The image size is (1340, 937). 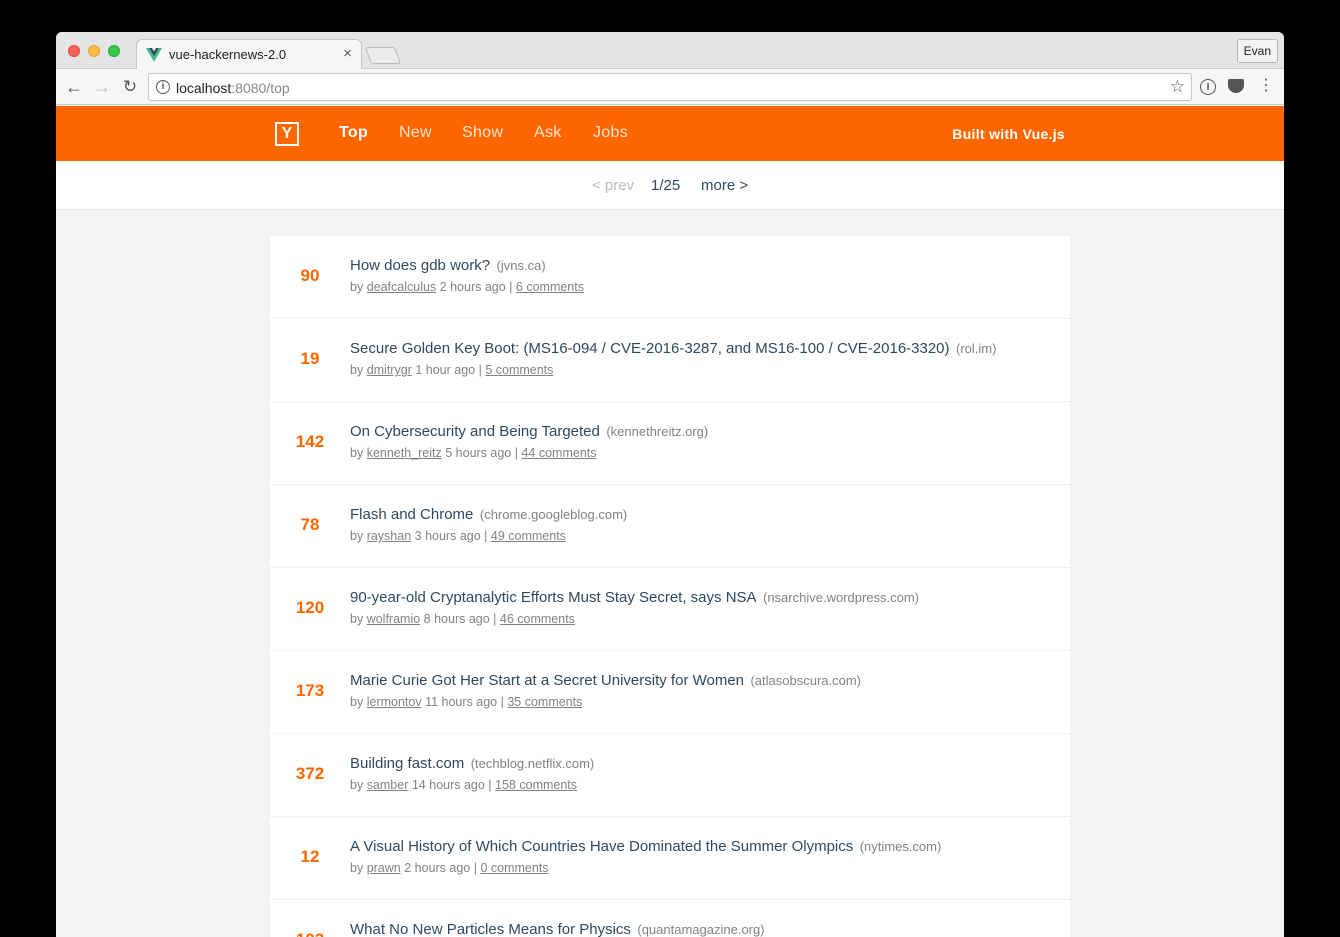 What do you see at coordinates (521, 265) in the screenshot?
I see `story-host: (jvns.ca)` at bounding box center [521, 265].